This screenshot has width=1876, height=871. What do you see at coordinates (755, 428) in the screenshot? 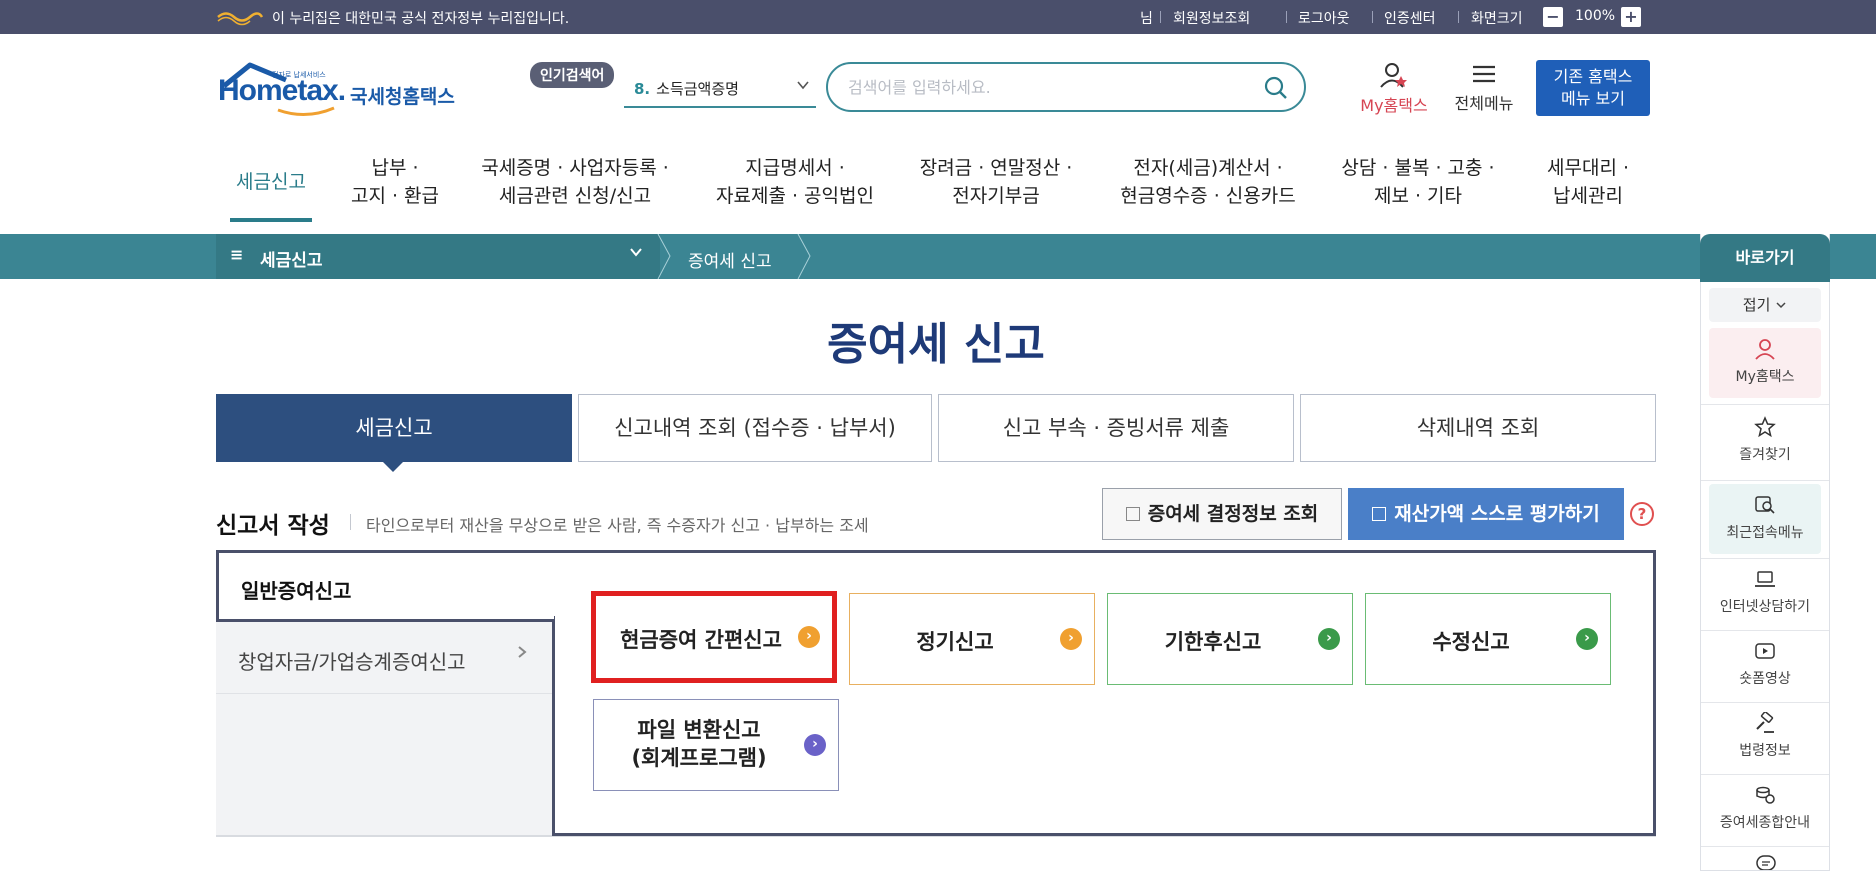
I see `tab-report-history: 신고내역 조회 (접수증 · 납부서)` at bounding box center [755, 428].